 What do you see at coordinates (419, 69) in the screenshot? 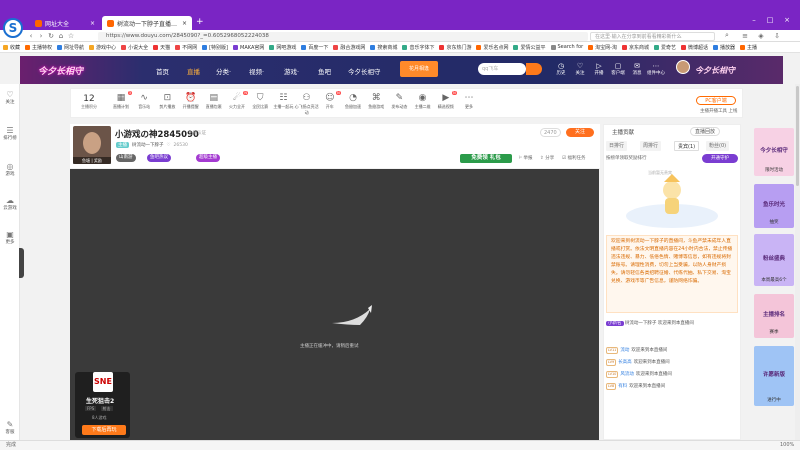
I see `promo-badge: 花月相逢` at bounding box center [419, 69].